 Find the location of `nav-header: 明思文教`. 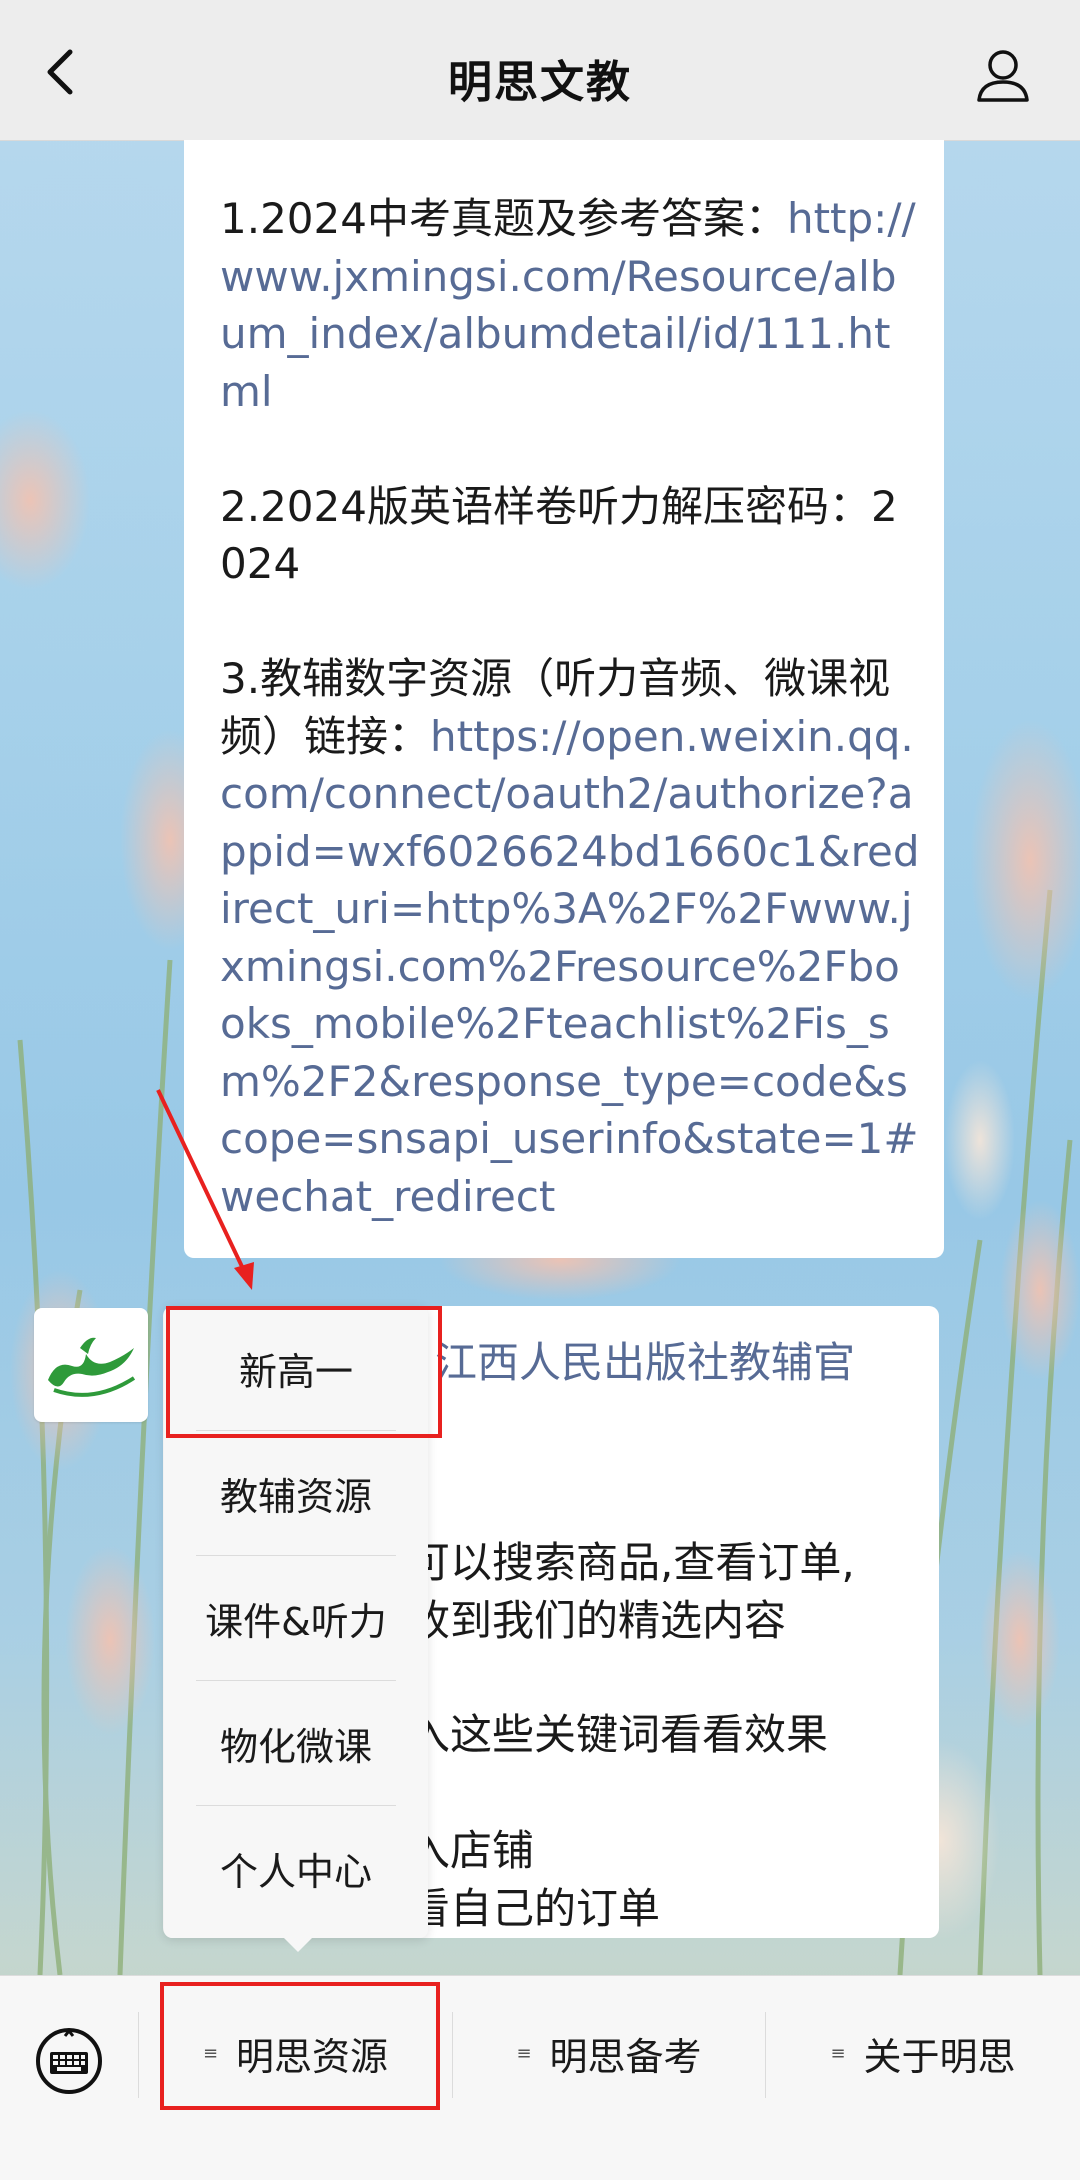

nav-header: 明思文教 is located at coordinates (540, 70).